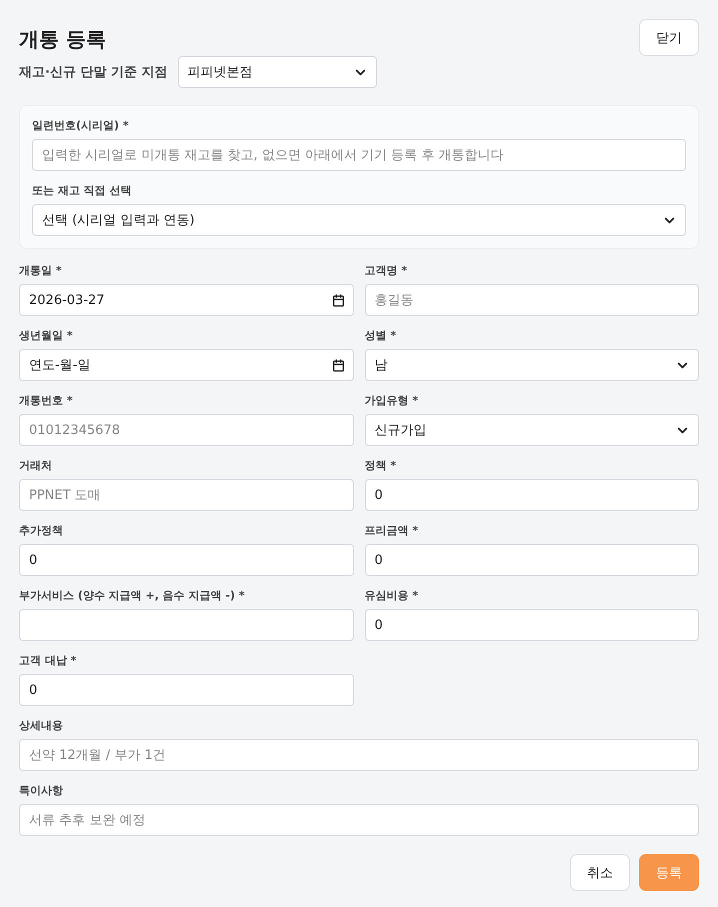 Image resolution: width=718 pixels, height=907 pixels. Describe the element at coordinates (41, 790) in the screenshot. I see `field-label: 특이사항` at that location.